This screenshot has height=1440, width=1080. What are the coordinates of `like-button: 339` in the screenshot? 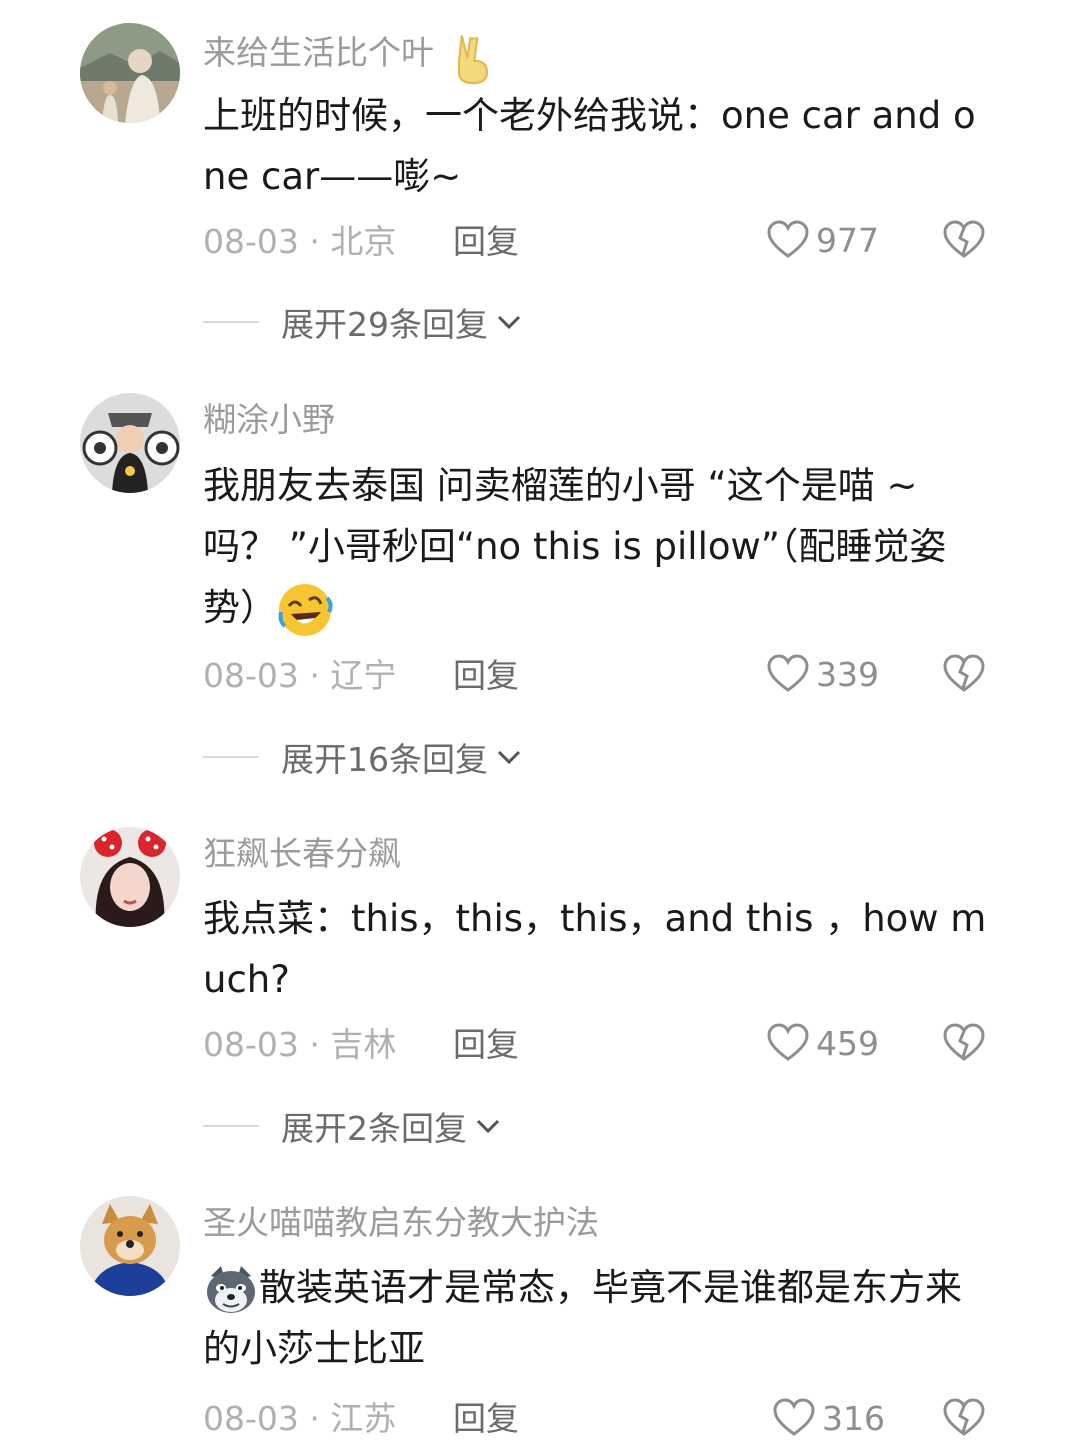 It's located at (822, 674).